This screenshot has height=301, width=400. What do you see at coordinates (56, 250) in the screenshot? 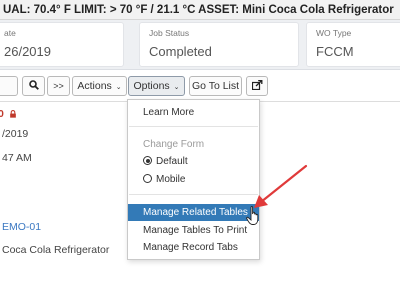
I see `detail-line-asset-name: Coca Cola Refrigerator` at bounding box center [56, 250].